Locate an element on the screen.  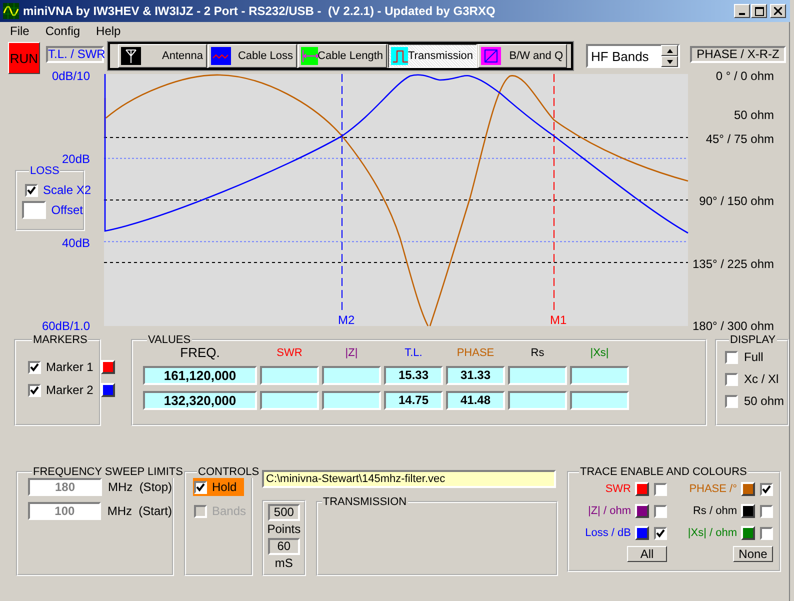
field-label: MHz (Start) is located at coordinates (139, 511).